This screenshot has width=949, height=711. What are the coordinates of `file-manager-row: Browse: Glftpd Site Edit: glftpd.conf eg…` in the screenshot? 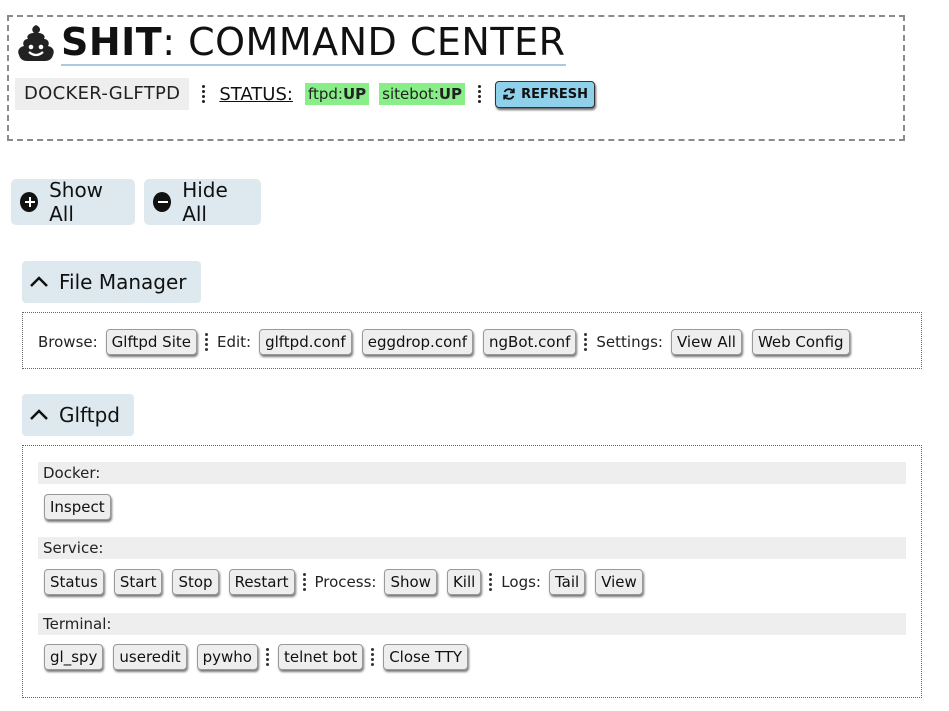 It's located at (449, 342).